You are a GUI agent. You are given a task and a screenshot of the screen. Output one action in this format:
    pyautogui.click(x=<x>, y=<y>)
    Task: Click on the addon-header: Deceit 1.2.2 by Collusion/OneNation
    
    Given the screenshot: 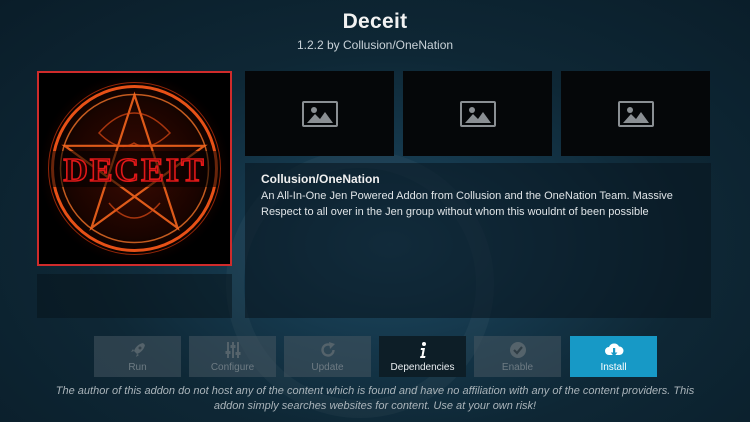 What is the action you would take?
    pyautogui.click(x=375, y=31)
    